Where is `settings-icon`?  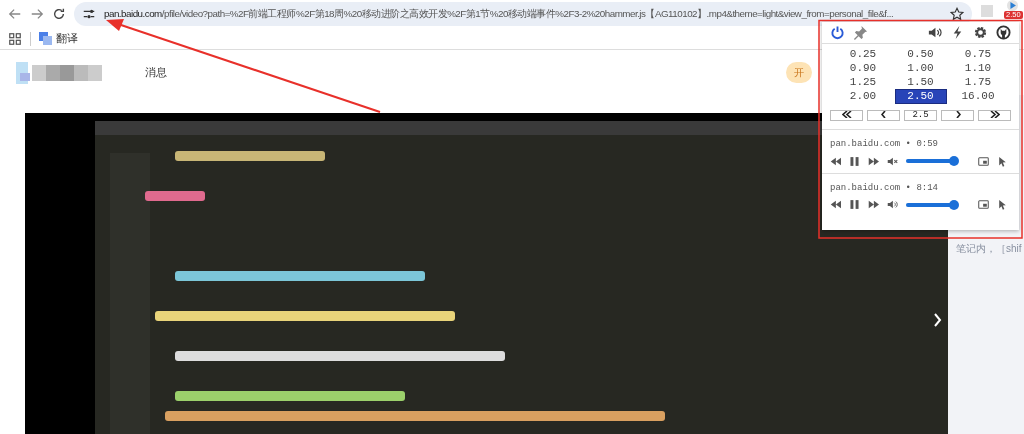 settings-icon is located at coordinates (980, 32).